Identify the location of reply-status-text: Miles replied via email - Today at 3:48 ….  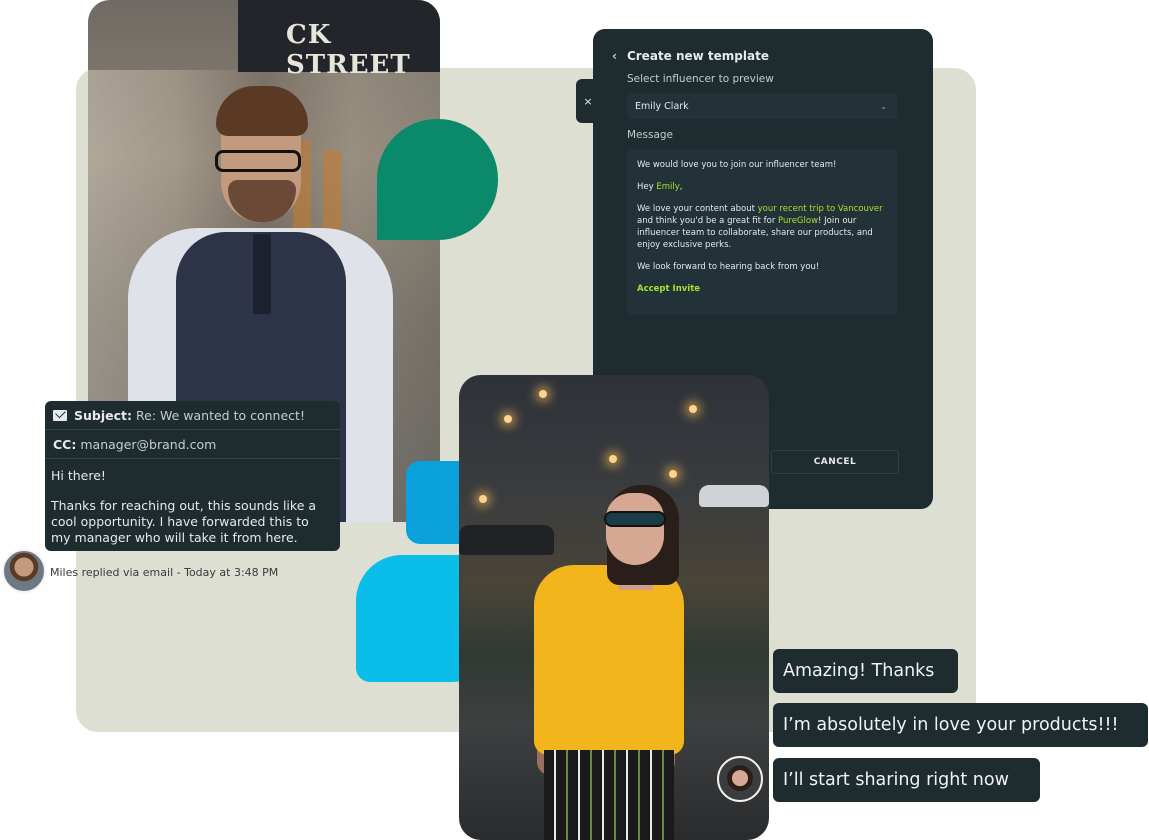
(164, 572).